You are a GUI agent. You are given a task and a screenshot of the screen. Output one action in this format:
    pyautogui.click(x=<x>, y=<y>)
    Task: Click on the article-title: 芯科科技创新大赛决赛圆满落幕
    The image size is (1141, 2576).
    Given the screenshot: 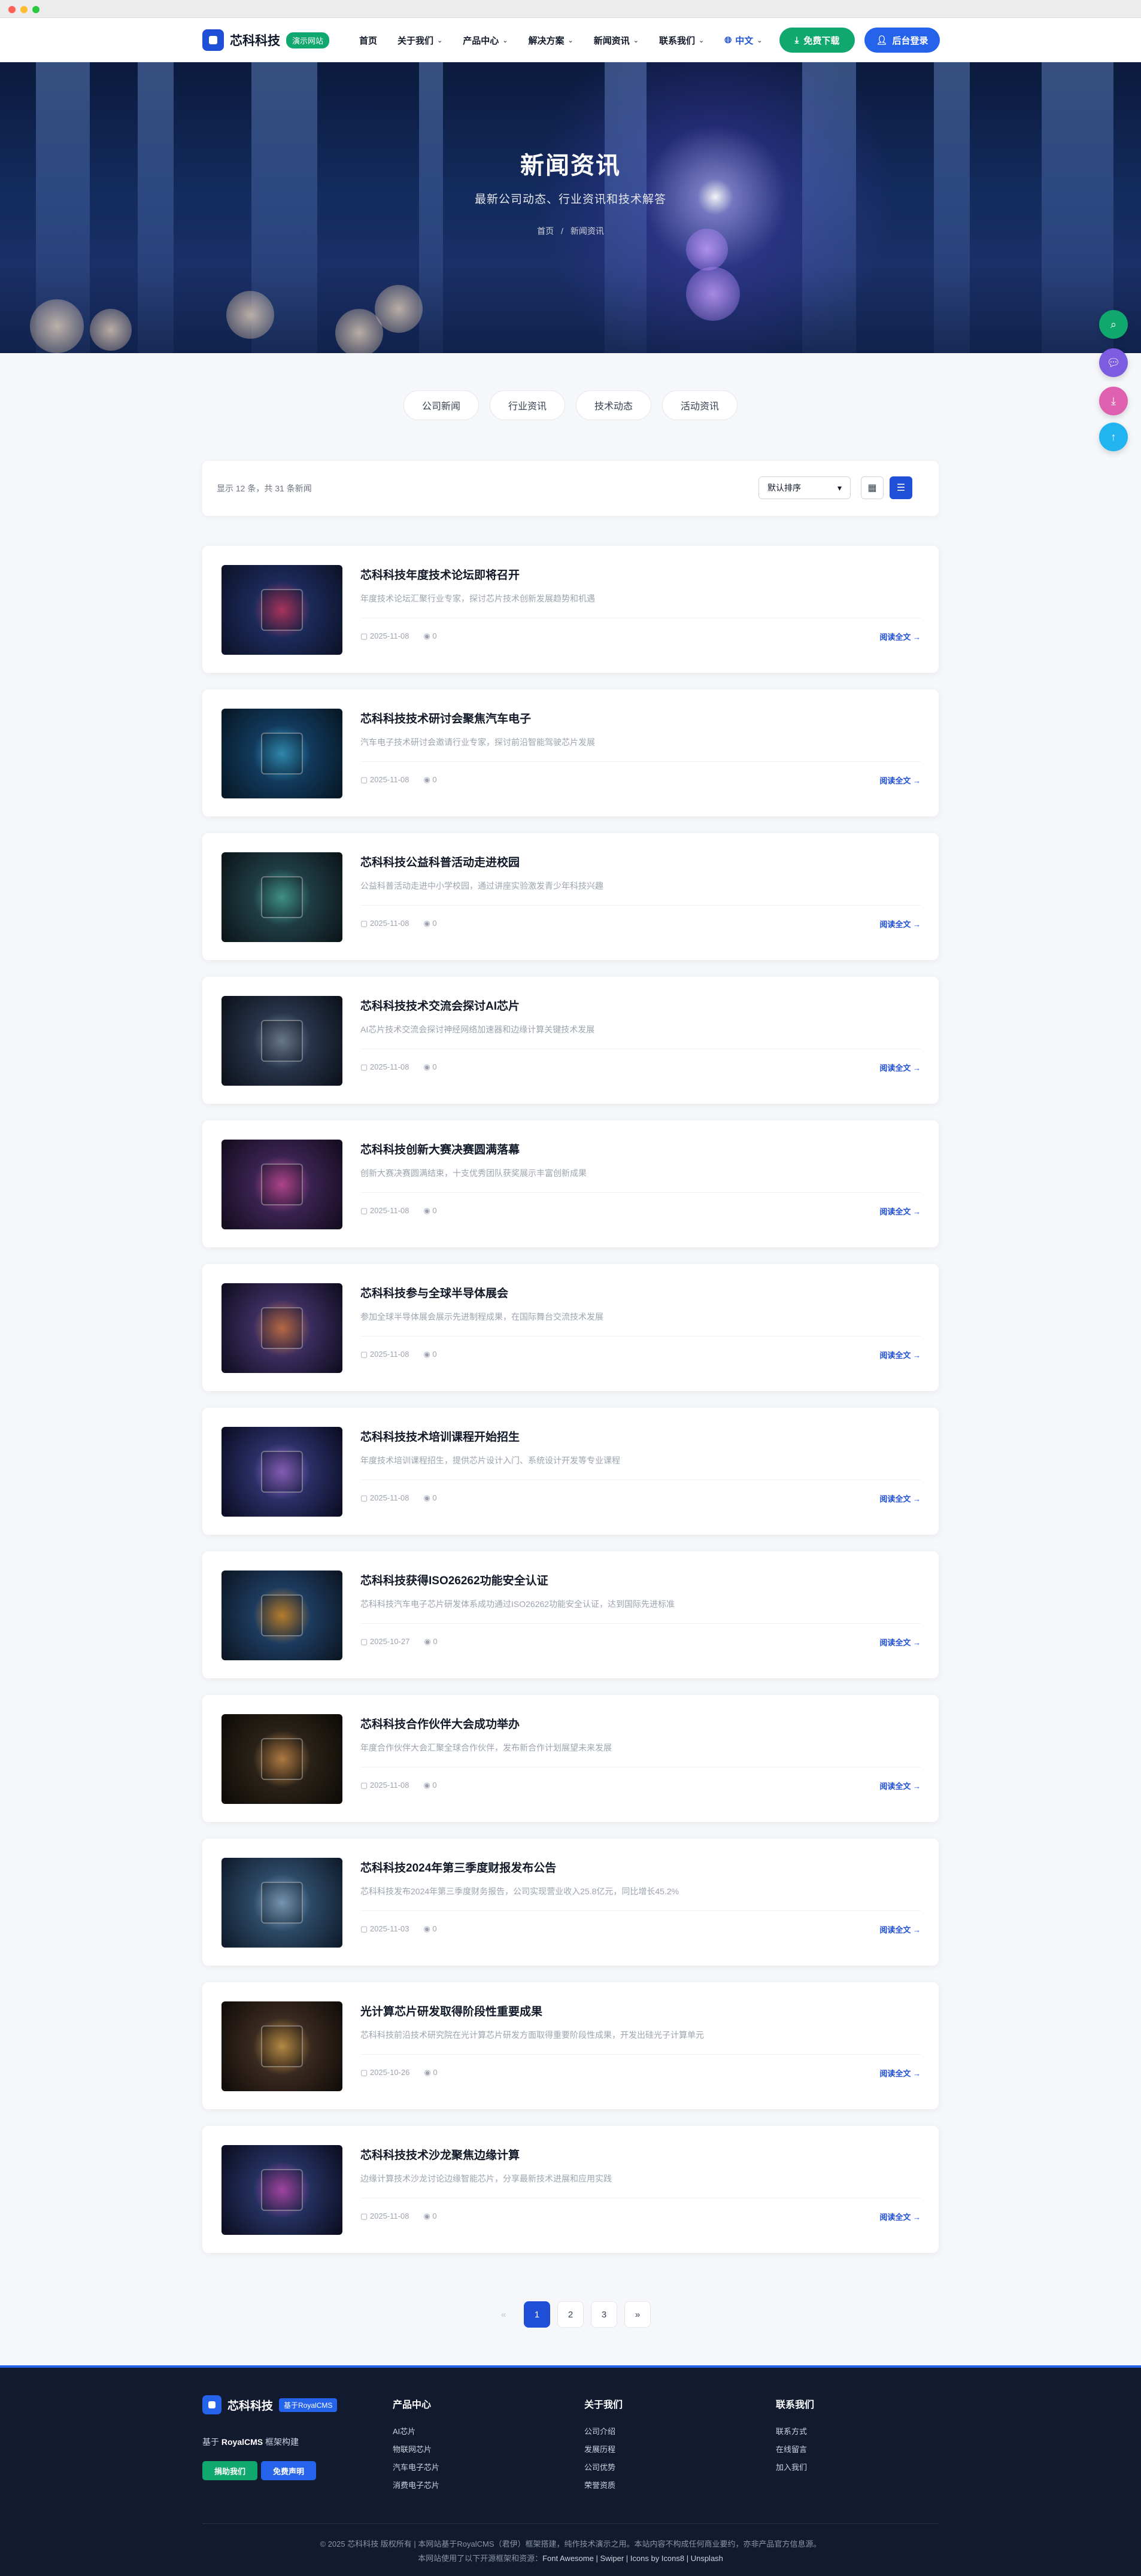 What is the action you would take?
    pyautogui.click(x=440, y=1149)
    